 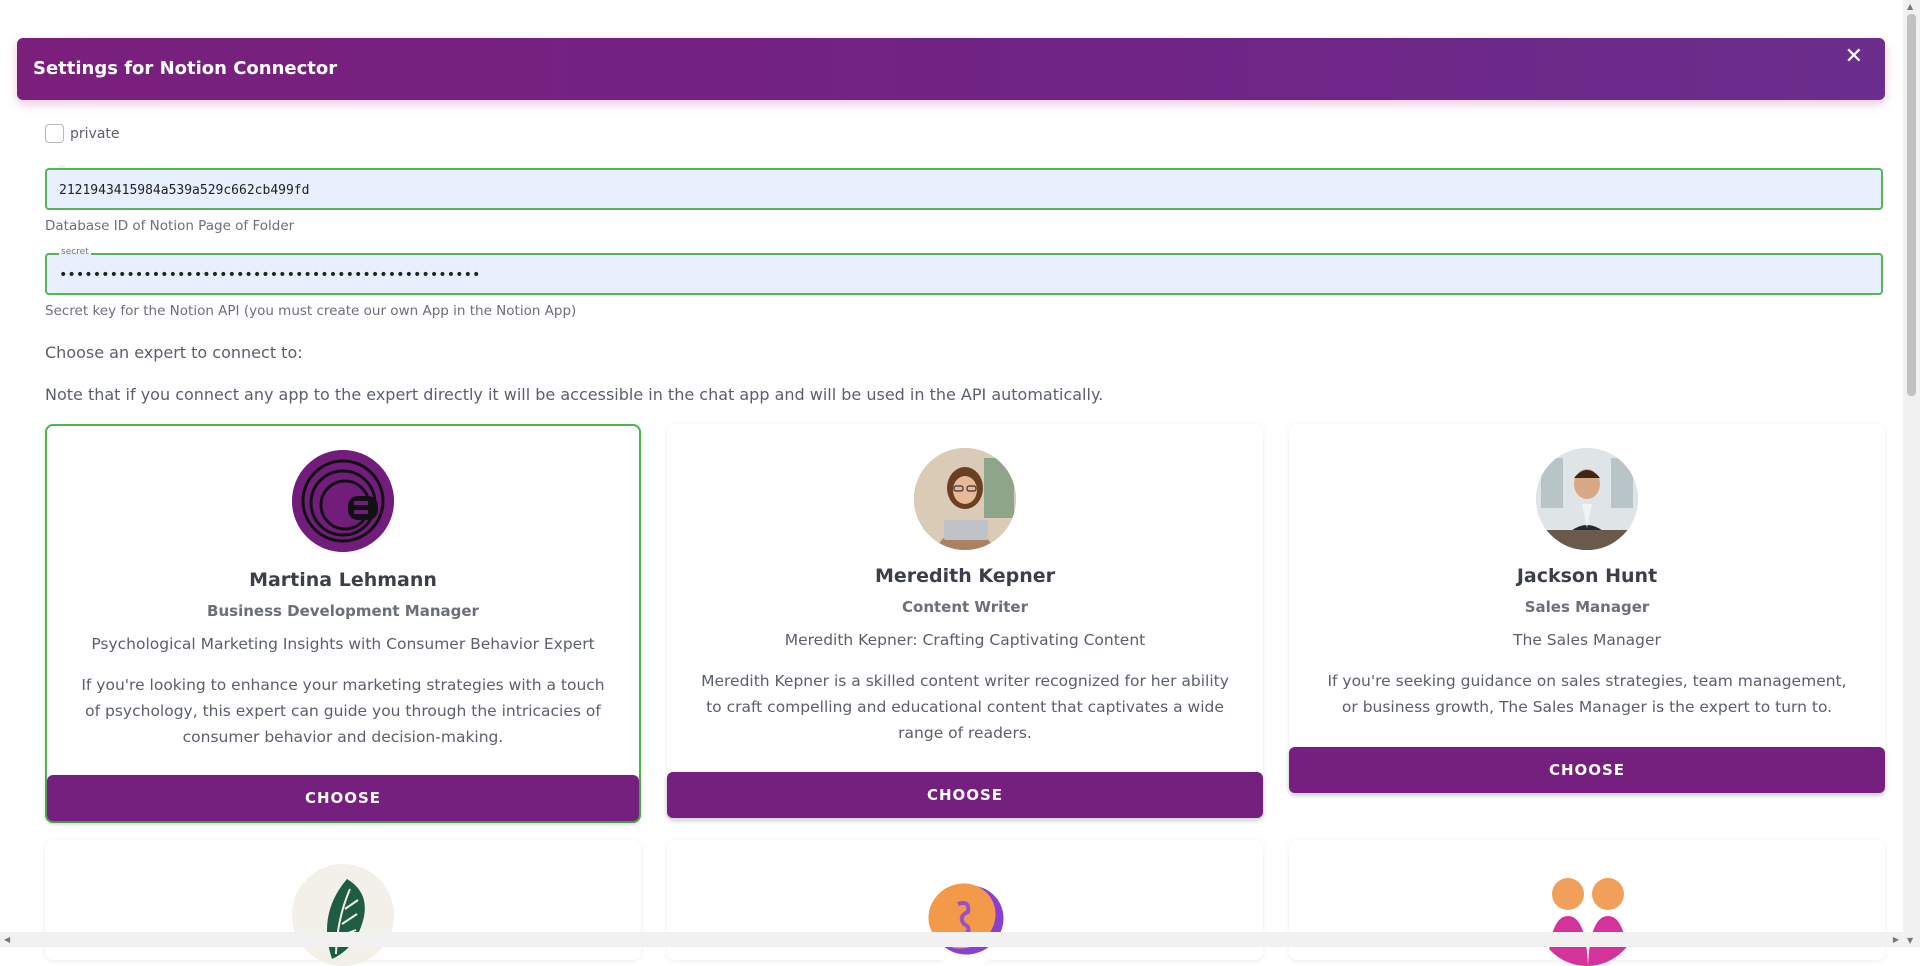 I want to click on scroll-up-arrow-icon: ▲, so click(x=1910, y=6).